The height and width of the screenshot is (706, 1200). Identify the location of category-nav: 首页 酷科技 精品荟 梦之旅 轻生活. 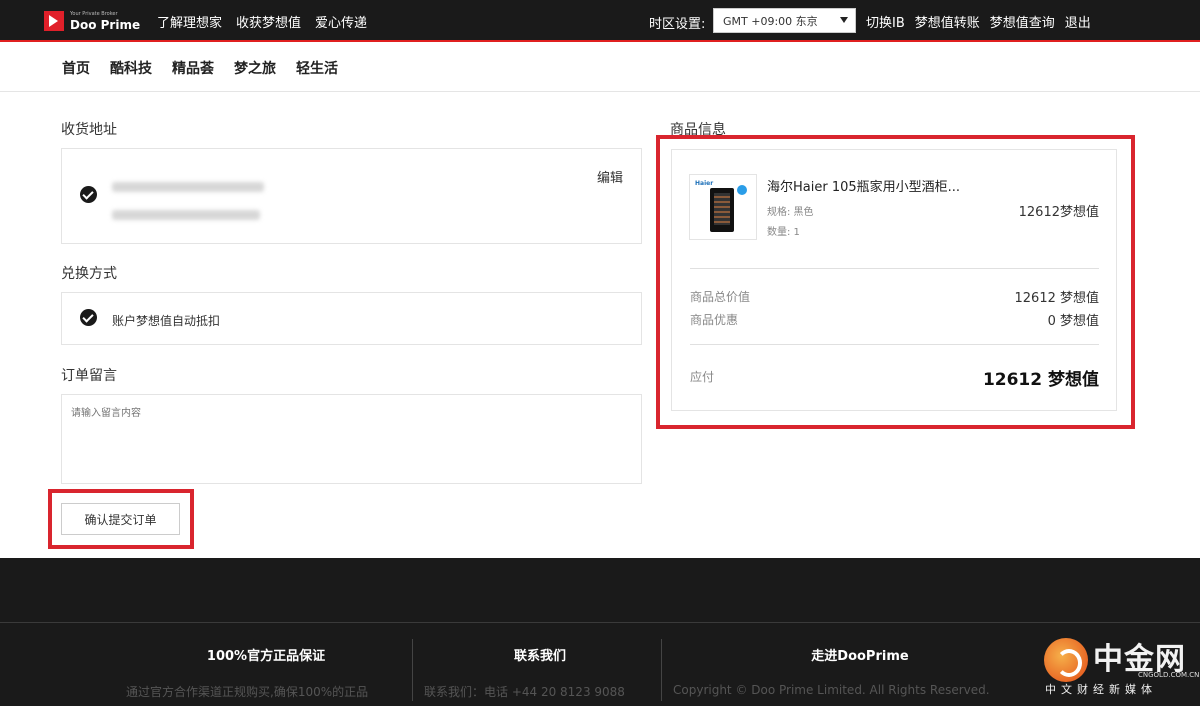
(600, 68).